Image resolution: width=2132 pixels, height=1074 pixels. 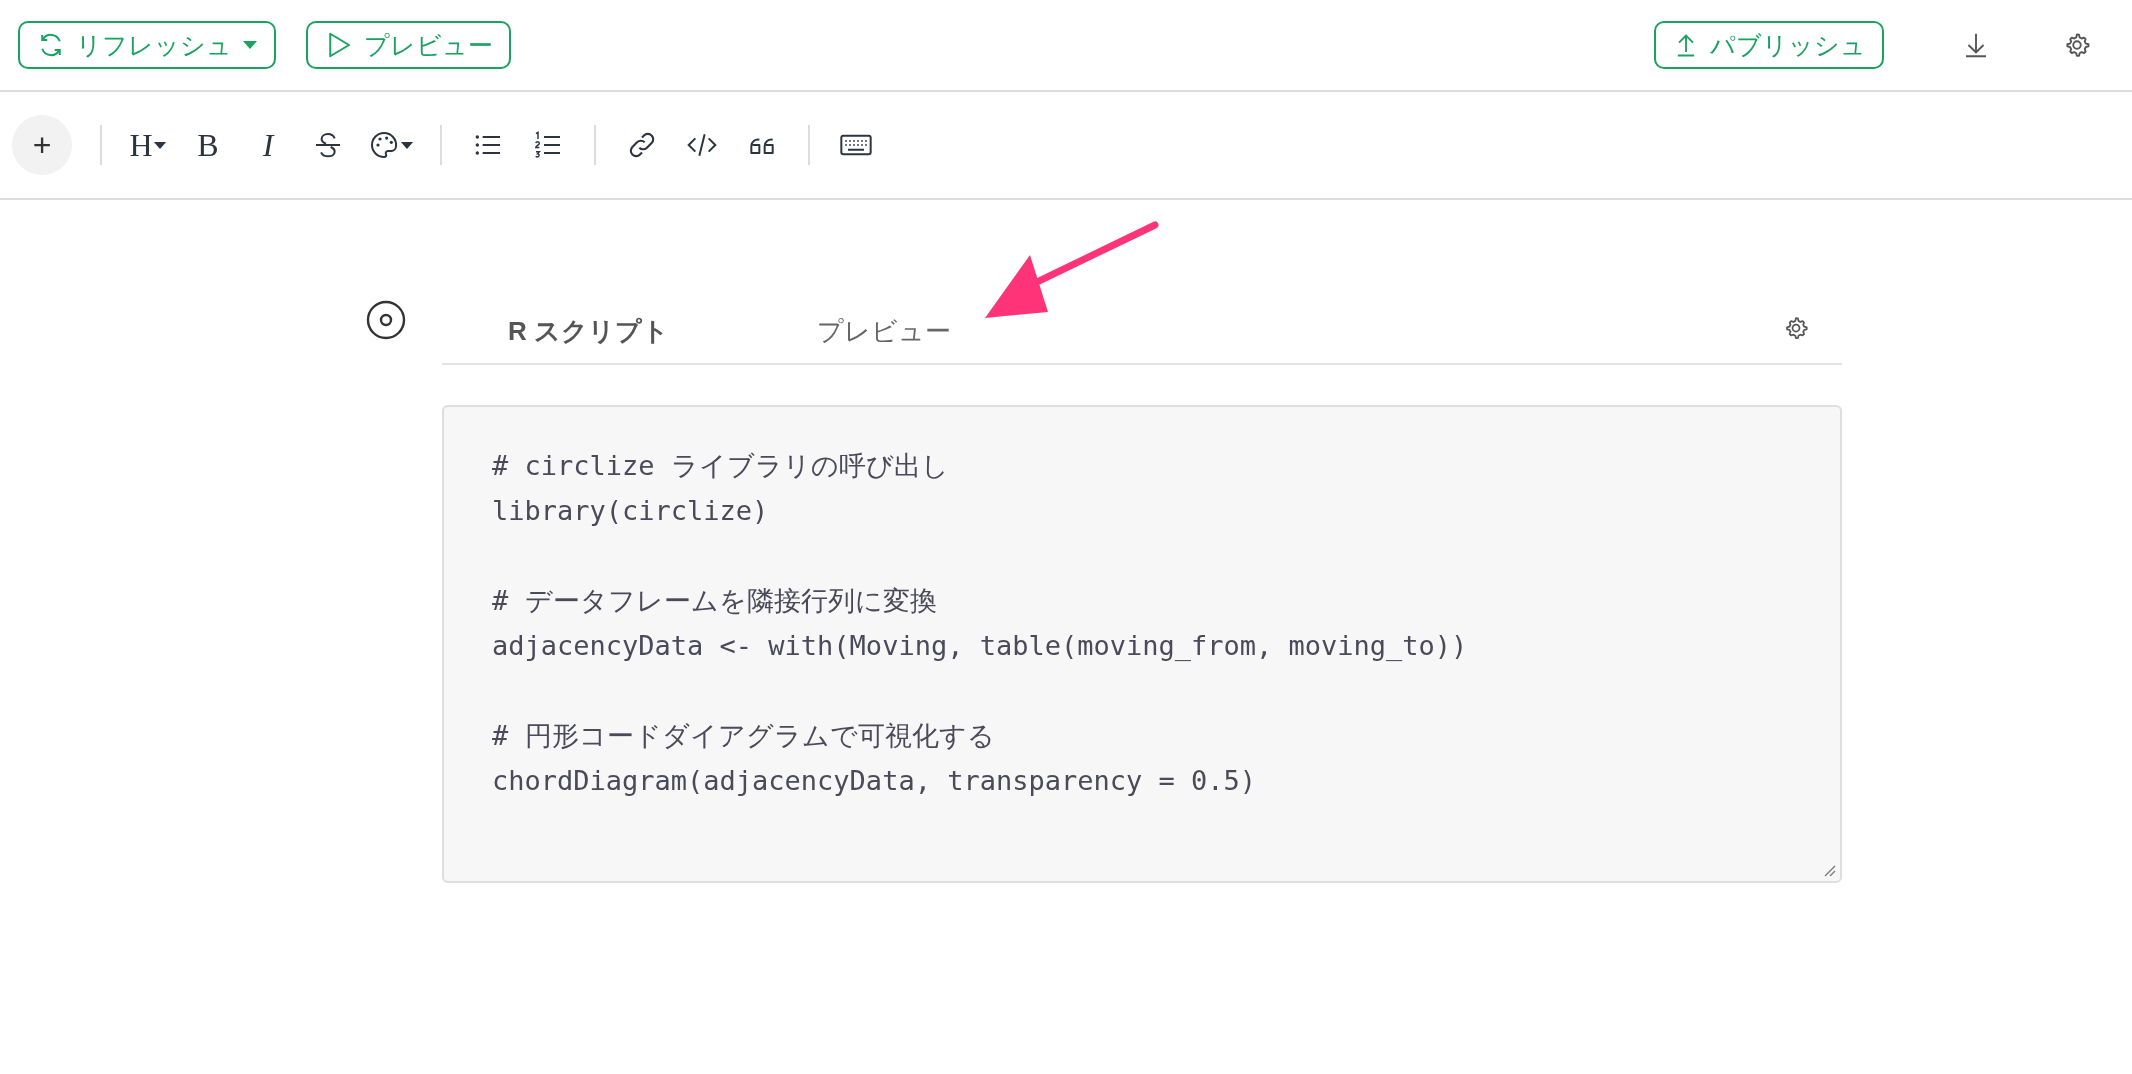 I want to click on italic-tool: I, so click(x=268, y=145).